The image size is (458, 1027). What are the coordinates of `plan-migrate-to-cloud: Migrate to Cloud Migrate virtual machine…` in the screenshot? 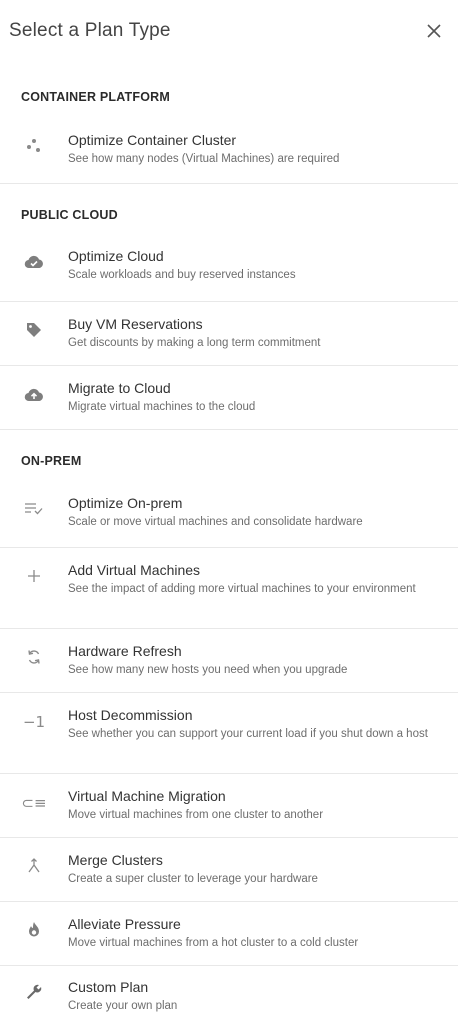 It's located at (229, 398).